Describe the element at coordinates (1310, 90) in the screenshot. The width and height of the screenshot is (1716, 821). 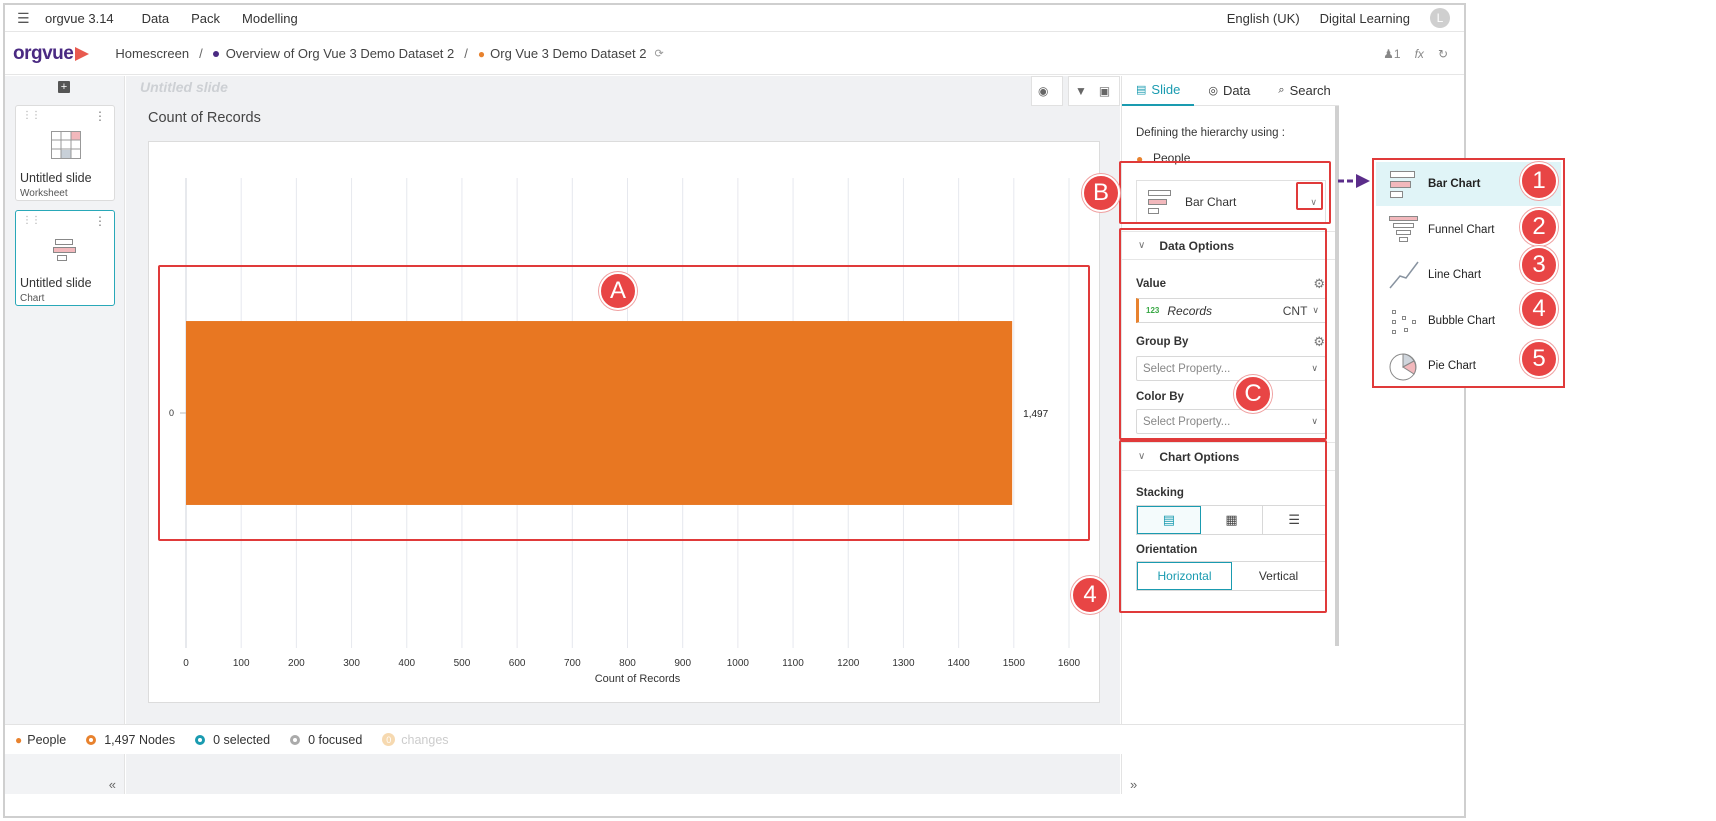
I see `tab-search-label: Search` at that location.